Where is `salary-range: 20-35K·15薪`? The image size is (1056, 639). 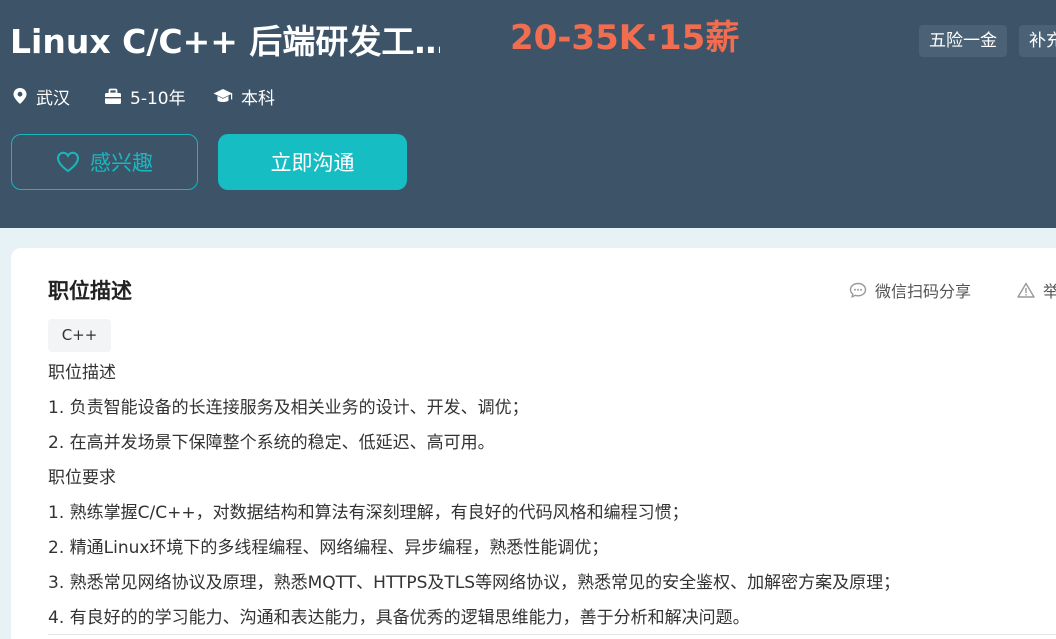
salary-range: 20-35K·15薪 is located at coordinates (625, 38).